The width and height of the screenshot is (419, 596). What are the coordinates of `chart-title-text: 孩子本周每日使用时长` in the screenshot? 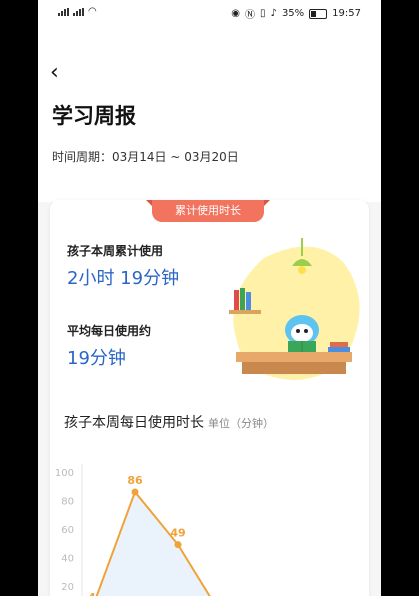 It's located at (134, 423).